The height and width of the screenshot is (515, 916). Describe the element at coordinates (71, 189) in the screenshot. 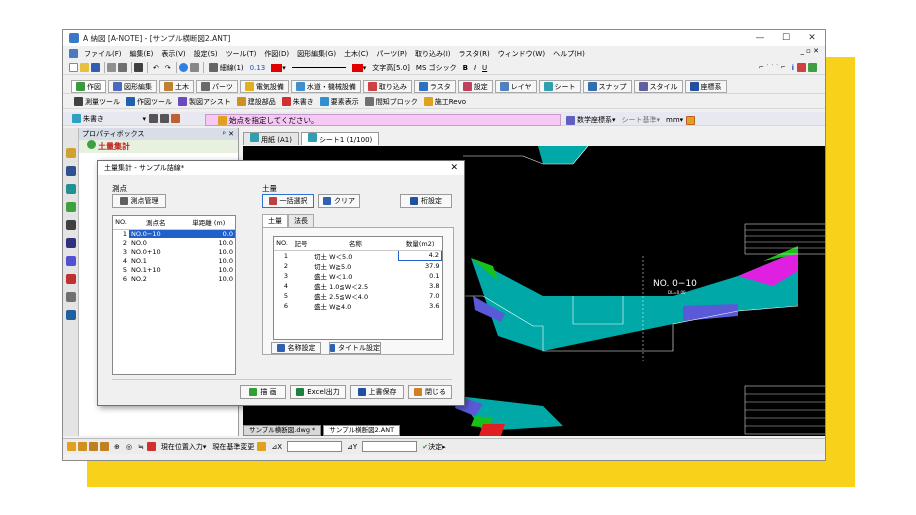

I see `strip-tool-3-icon` at that location.